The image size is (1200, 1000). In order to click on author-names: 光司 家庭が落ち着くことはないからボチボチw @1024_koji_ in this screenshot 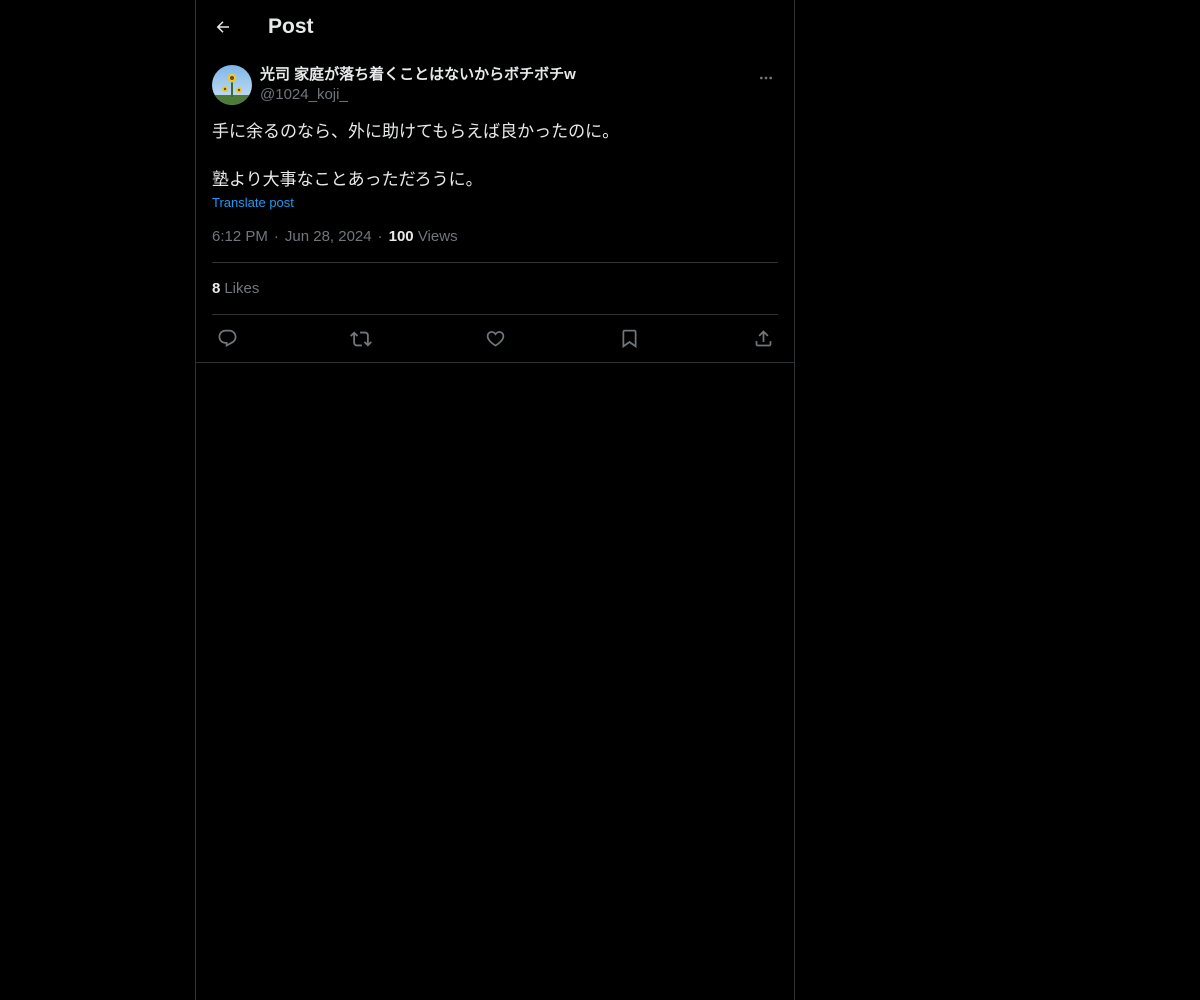, I will do `click(418, 85)`.